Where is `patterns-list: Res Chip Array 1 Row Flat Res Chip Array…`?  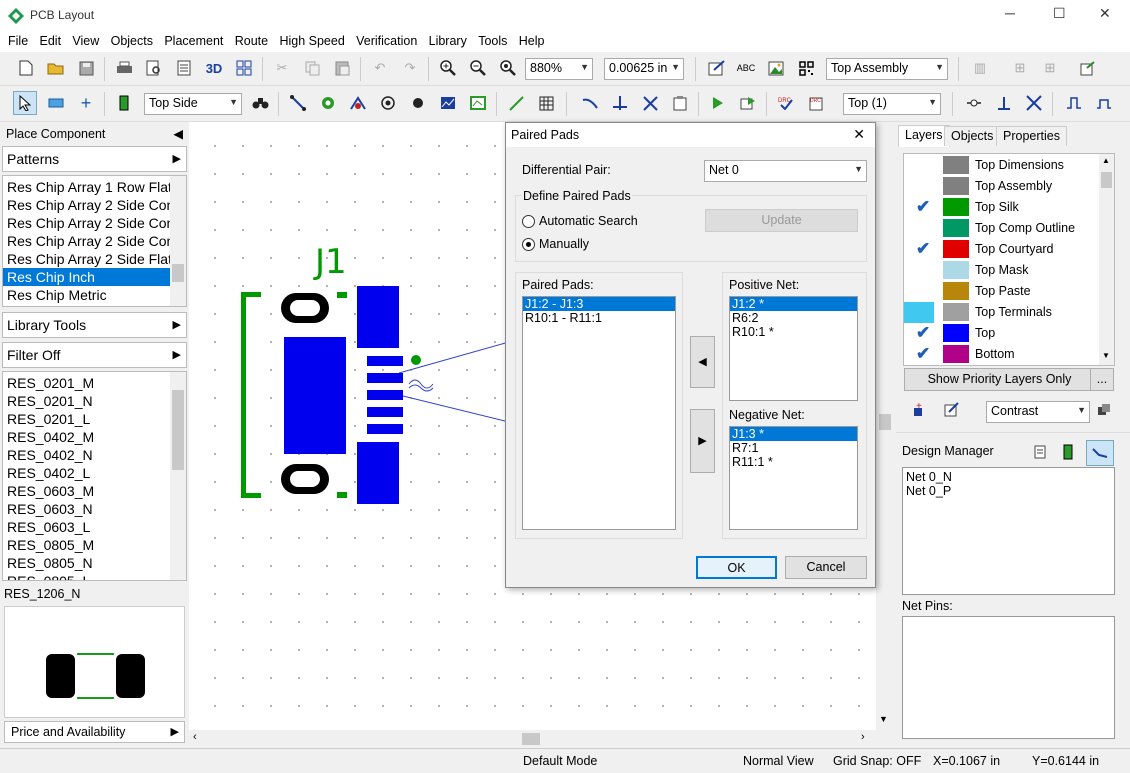
patterns-list: Res Chip Array 1 Row Flat Res Chip Array… is located at coordinates (94, 241).